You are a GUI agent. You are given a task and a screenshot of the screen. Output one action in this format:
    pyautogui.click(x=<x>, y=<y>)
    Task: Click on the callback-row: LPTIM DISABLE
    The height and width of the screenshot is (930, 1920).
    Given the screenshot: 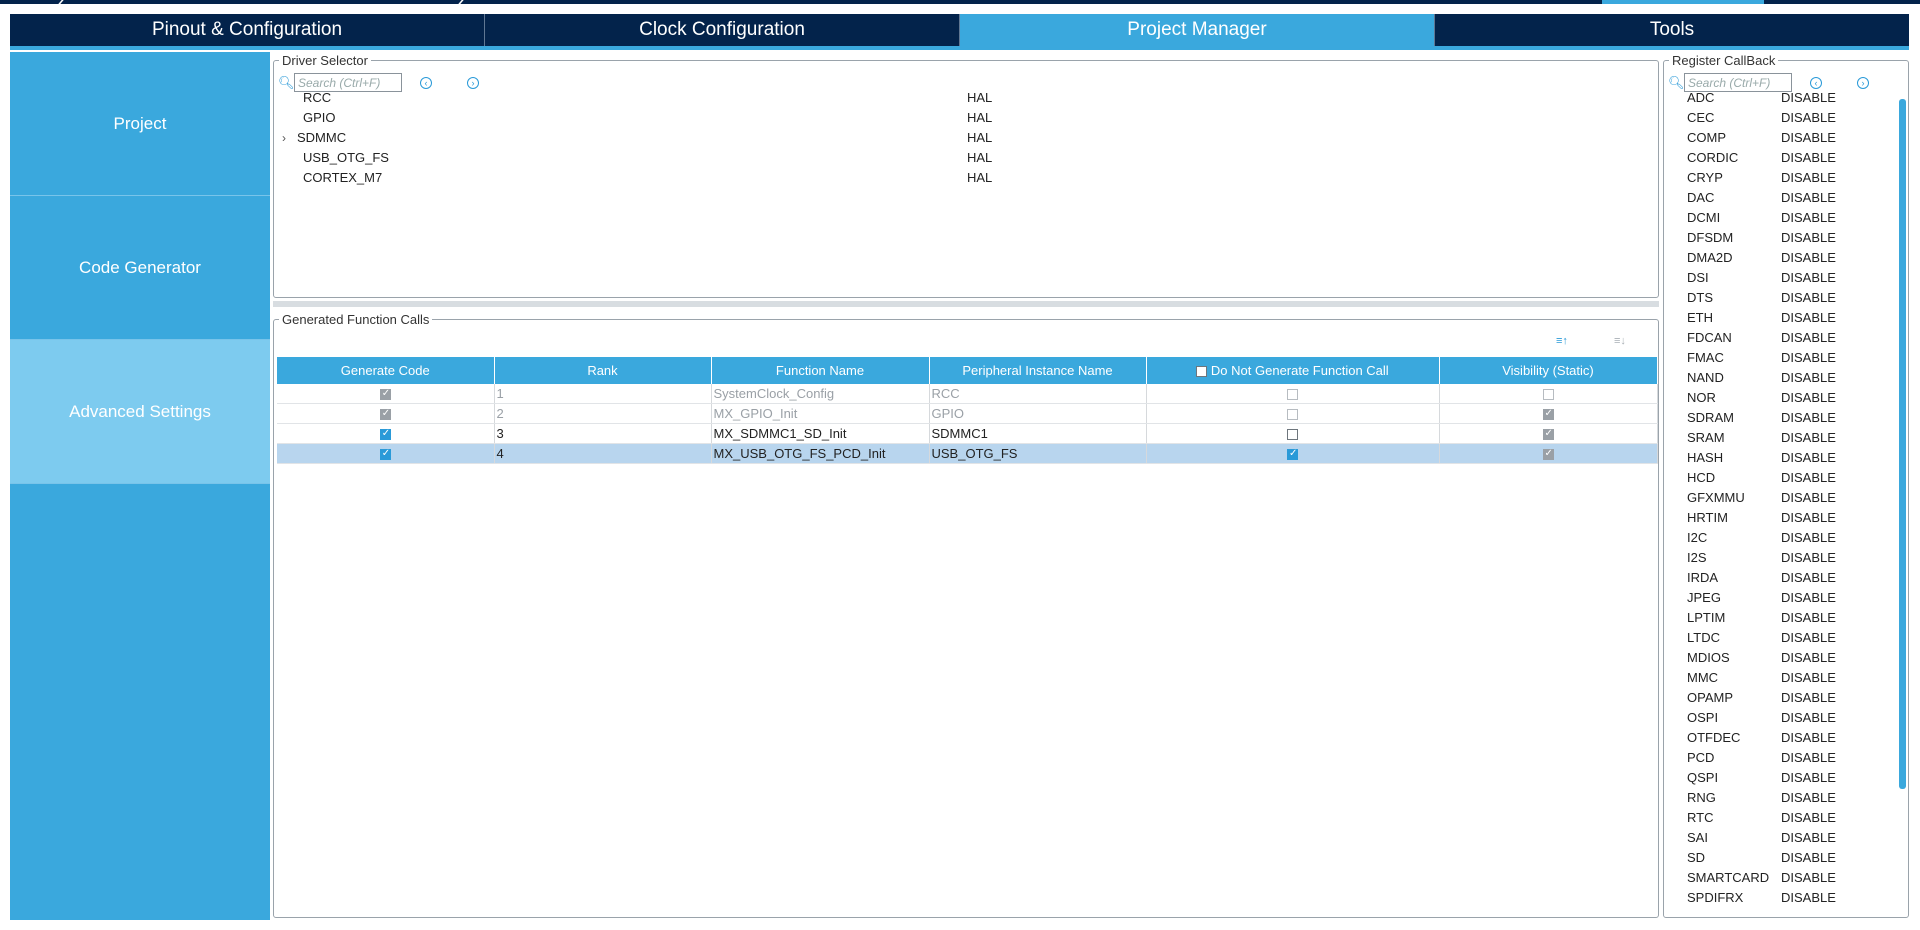 What is the action you would take?
    pyautogui.click(x=1774, y=618)
    